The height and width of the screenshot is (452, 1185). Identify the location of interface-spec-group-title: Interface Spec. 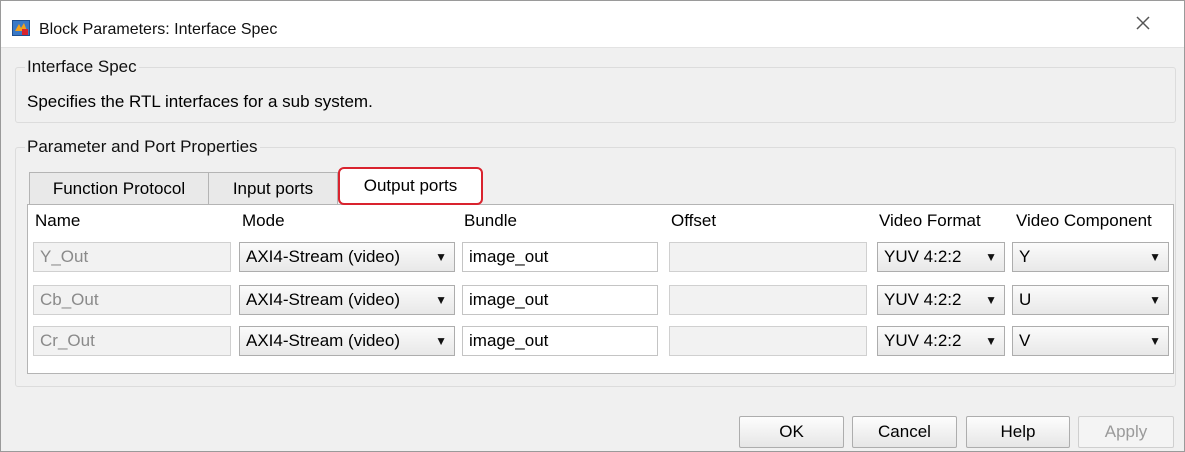
(82, 67).